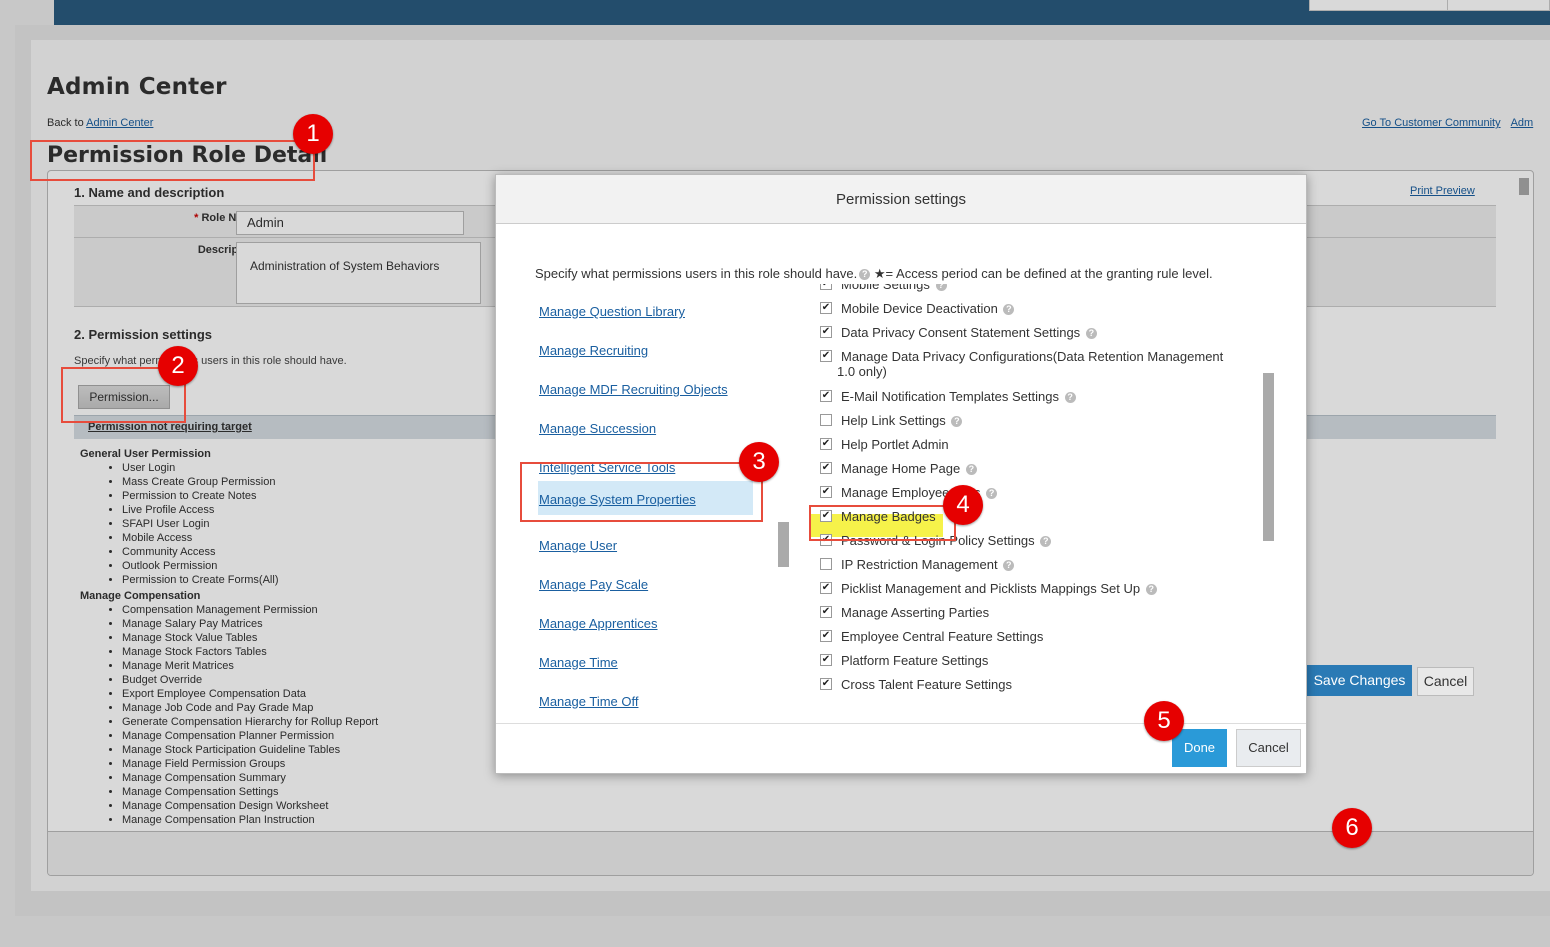 Image resolution: width=1550 pixels, height=947 pixels. I want to click on annotation-badge-3: 3, so click(759, 462).